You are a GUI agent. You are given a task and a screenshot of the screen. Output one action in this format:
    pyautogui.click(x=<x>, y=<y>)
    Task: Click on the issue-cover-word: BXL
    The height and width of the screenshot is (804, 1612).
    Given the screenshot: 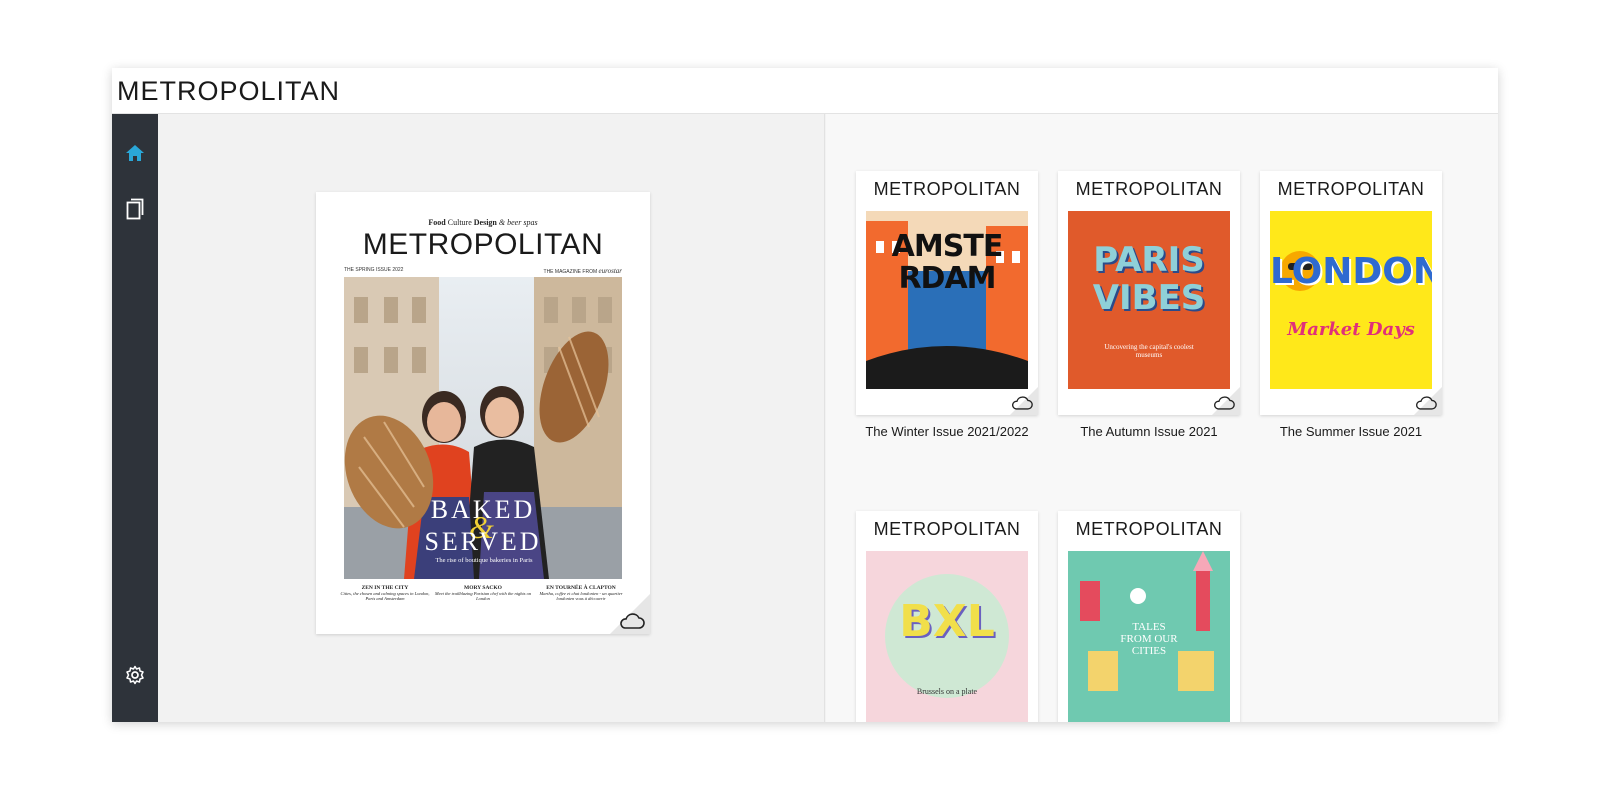 What is the action you would take?
    pyautogui.click(x=947, y=621)
    